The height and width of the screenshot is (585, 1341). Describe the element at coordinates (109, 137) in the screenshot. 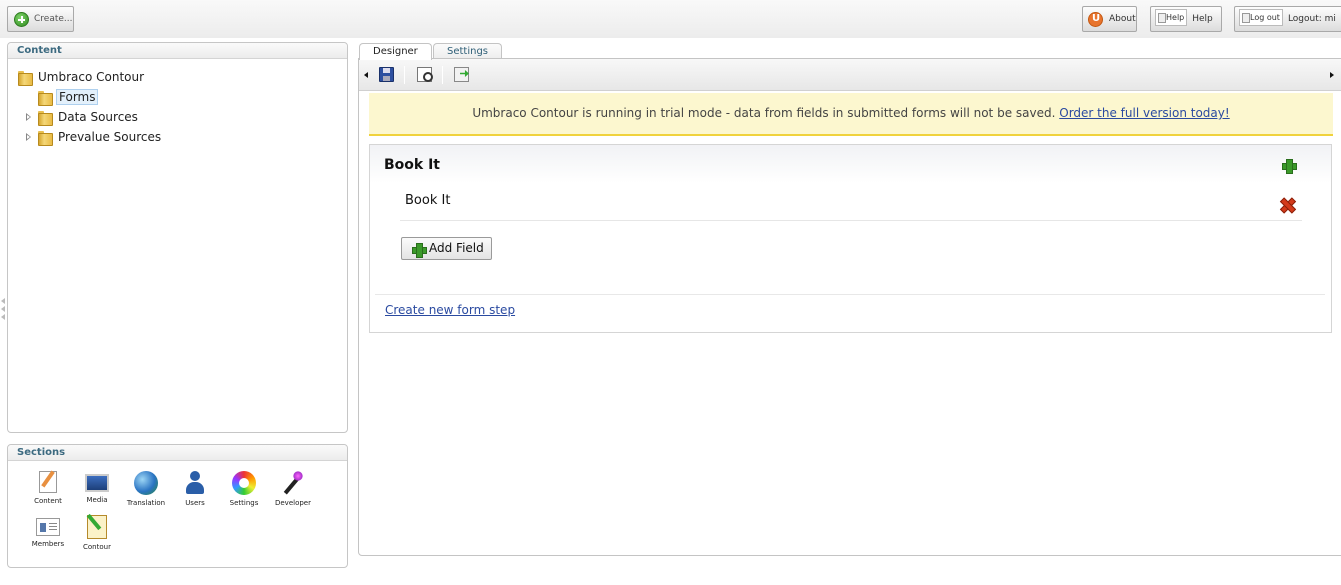

I see `tree-node-label: Prevalue Sources` at that location.